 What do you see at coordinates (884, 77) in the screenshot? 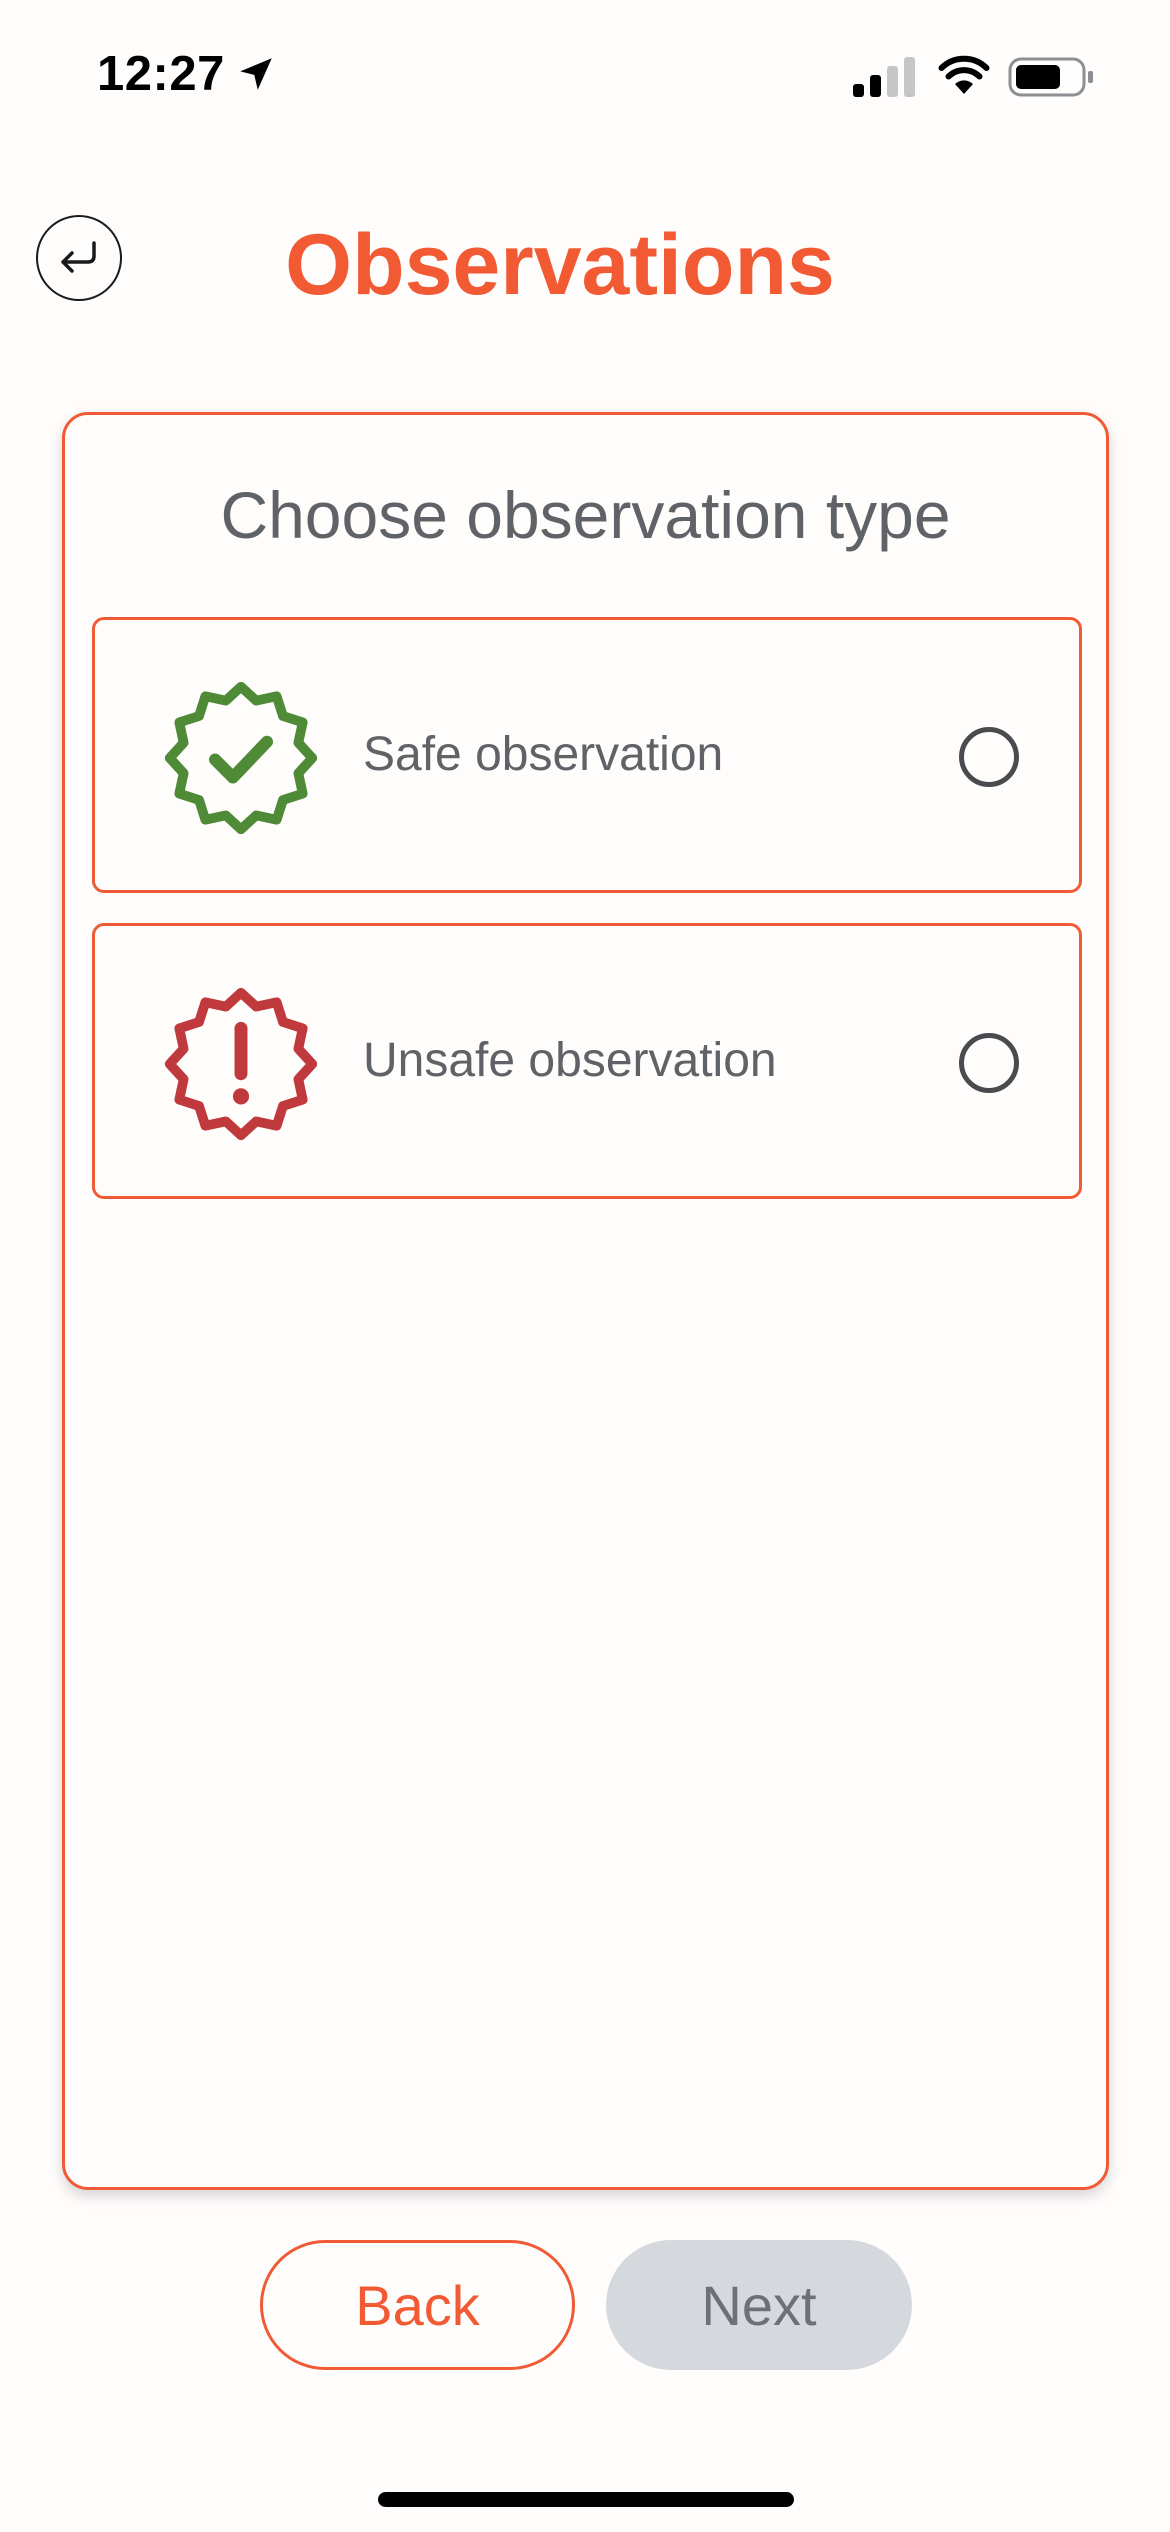
I see `cellular-signal-icon` at bounding box center [884, 77].